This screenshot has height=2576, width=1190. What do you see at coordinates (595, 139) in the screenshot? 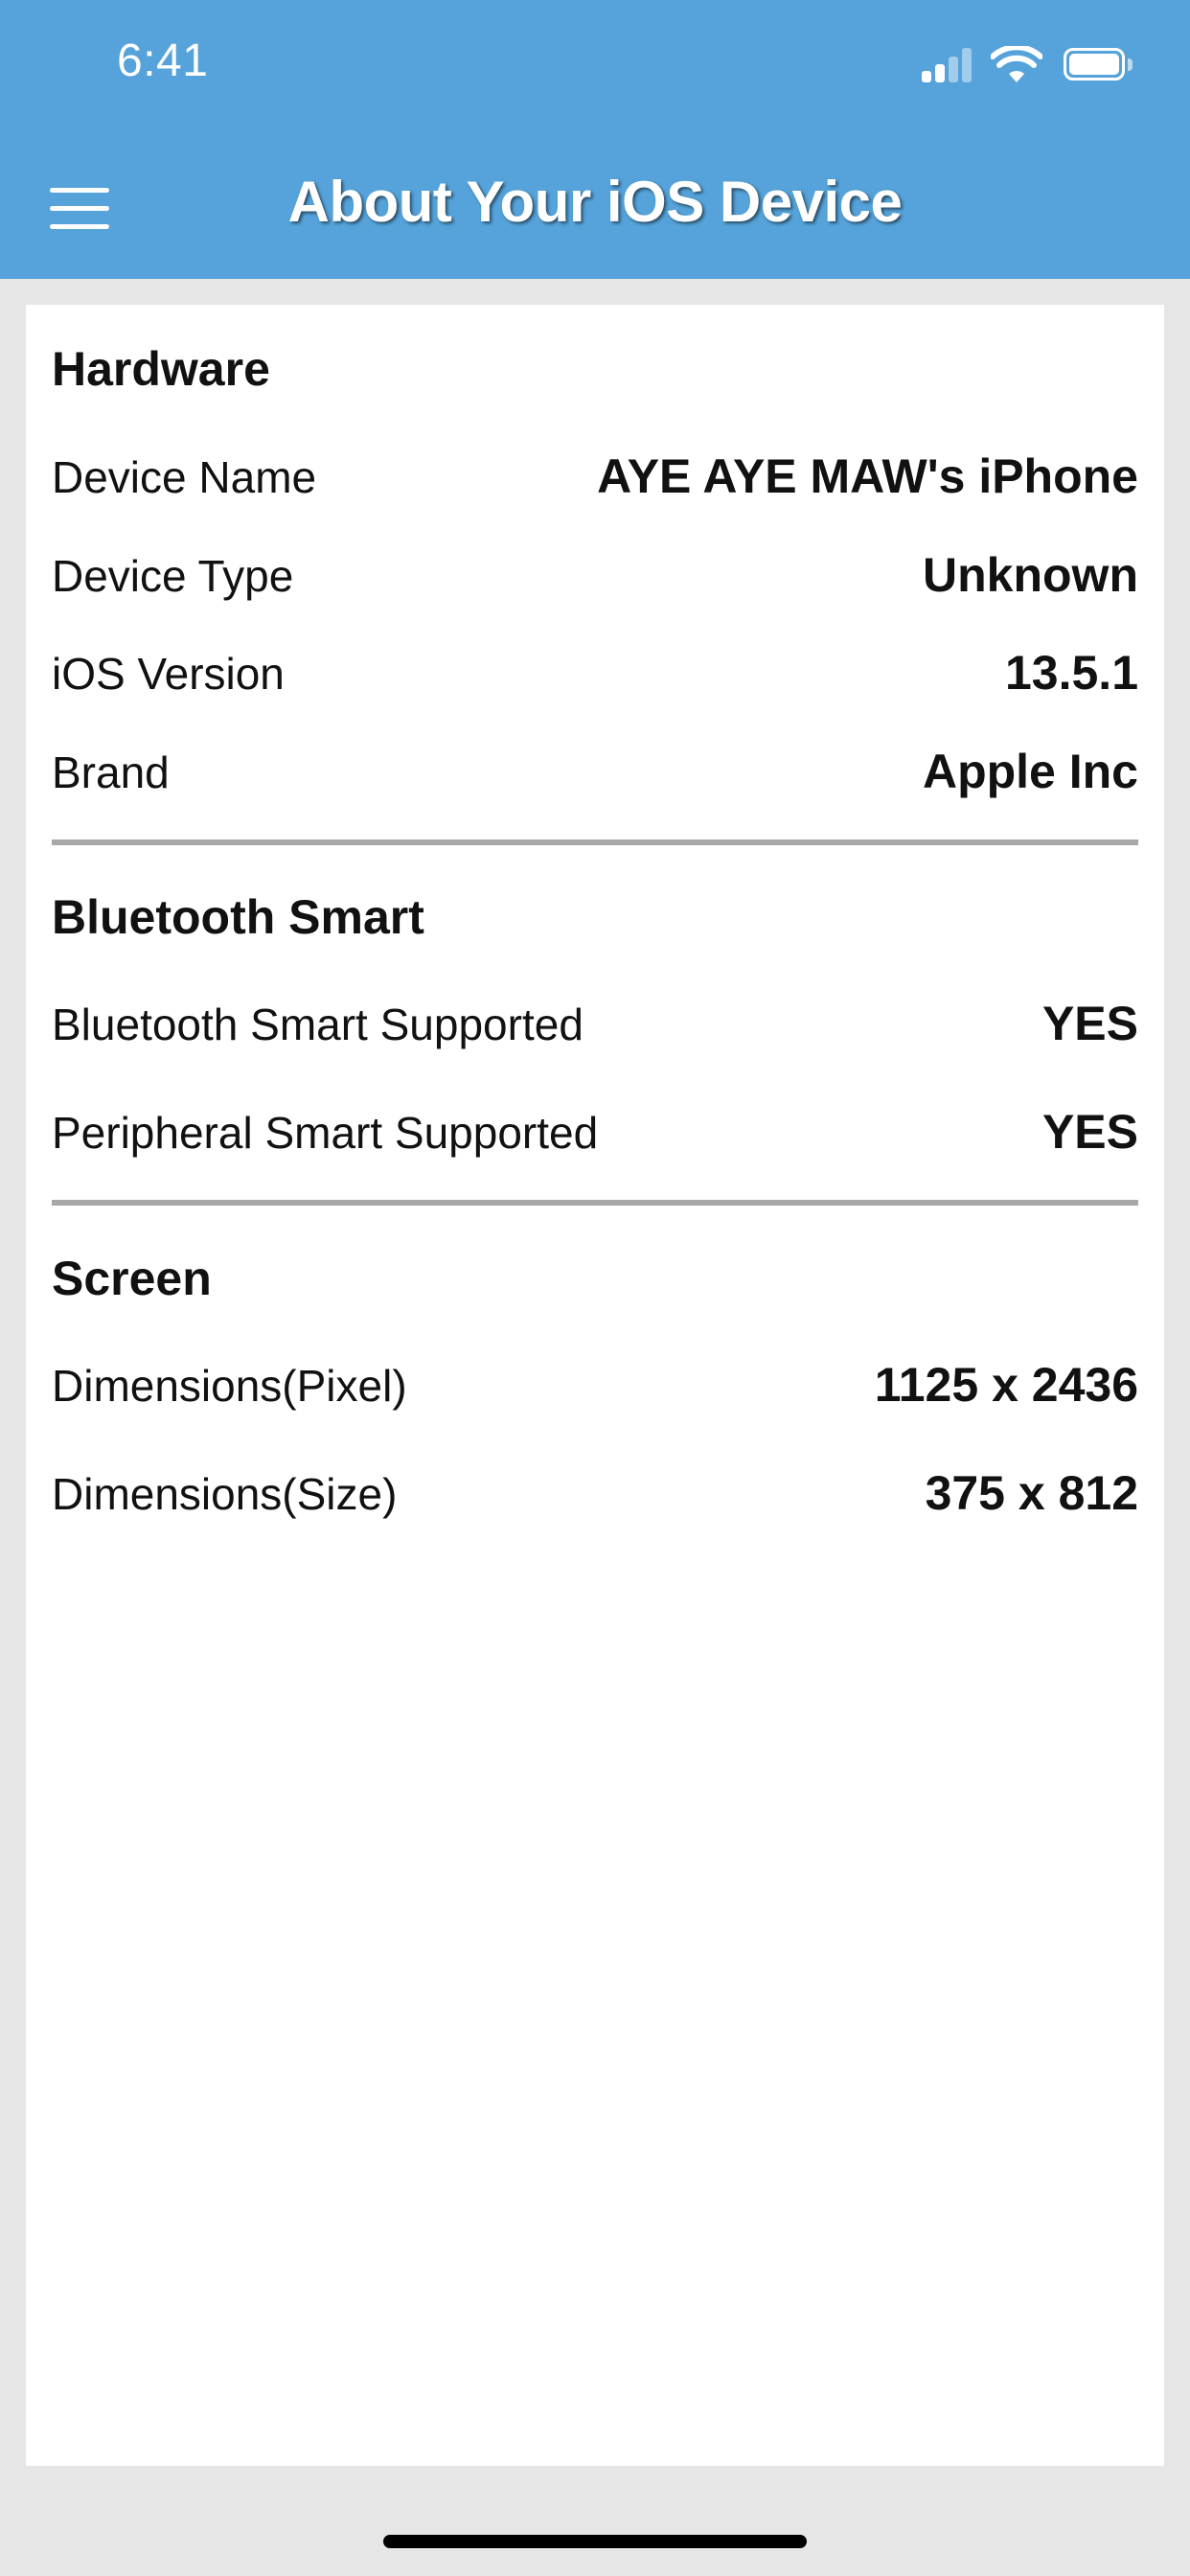
I see `app-header: 6:41 About Your iOS Device` at bounding box center [595, 139].